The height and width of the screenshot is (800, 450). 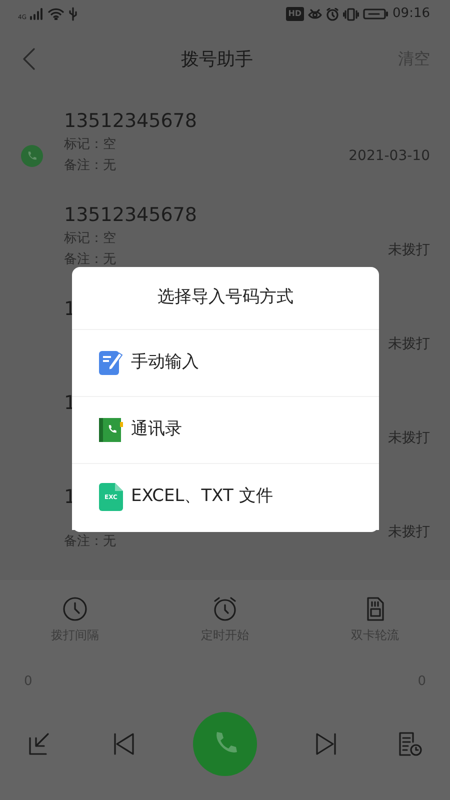 What do you see at coordinates (226, 298) in the screenshot?
I see `dialog-title: 选择导入号码方式` at bounding box center [226, 298].